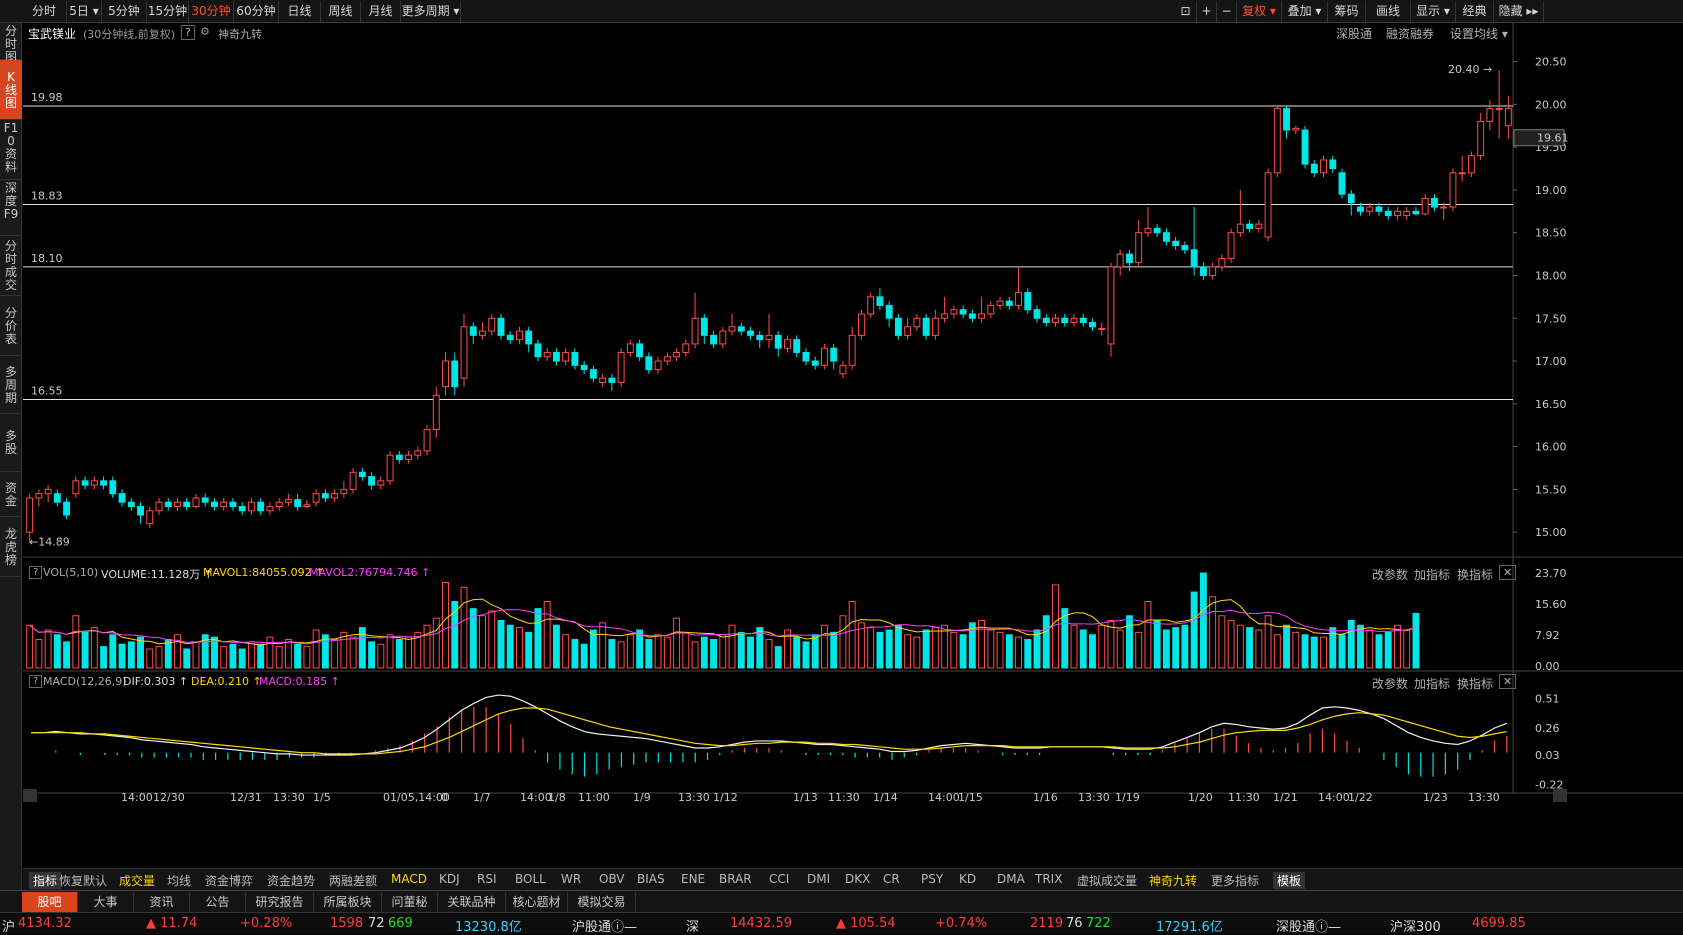 This screenshot has width=1683, height=935. Describe the element at coordinates (1173, 880) in the screenshot. I see `indicator-25: 神奇九转` at that location.